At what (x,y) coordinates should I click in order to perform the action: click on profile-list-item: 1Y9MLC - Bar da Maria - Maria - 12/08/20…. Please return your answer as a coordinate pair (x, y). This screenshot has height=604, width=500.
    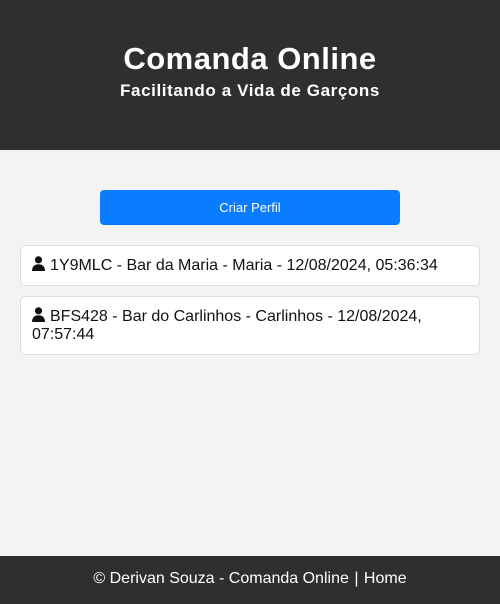
    Looking at the image, I should click on (250, 265).